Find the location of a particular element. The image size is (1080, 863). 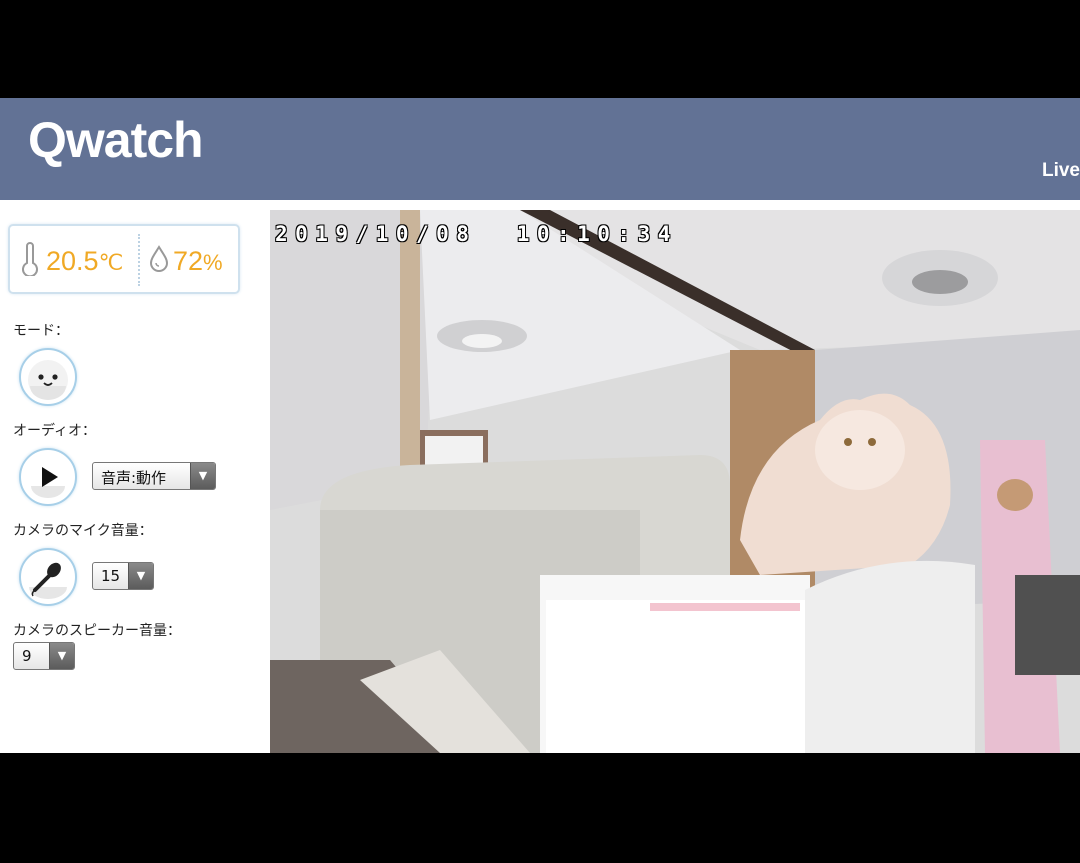

mic-volume-select: 15 ▼ is located at coordinates (123, 576).